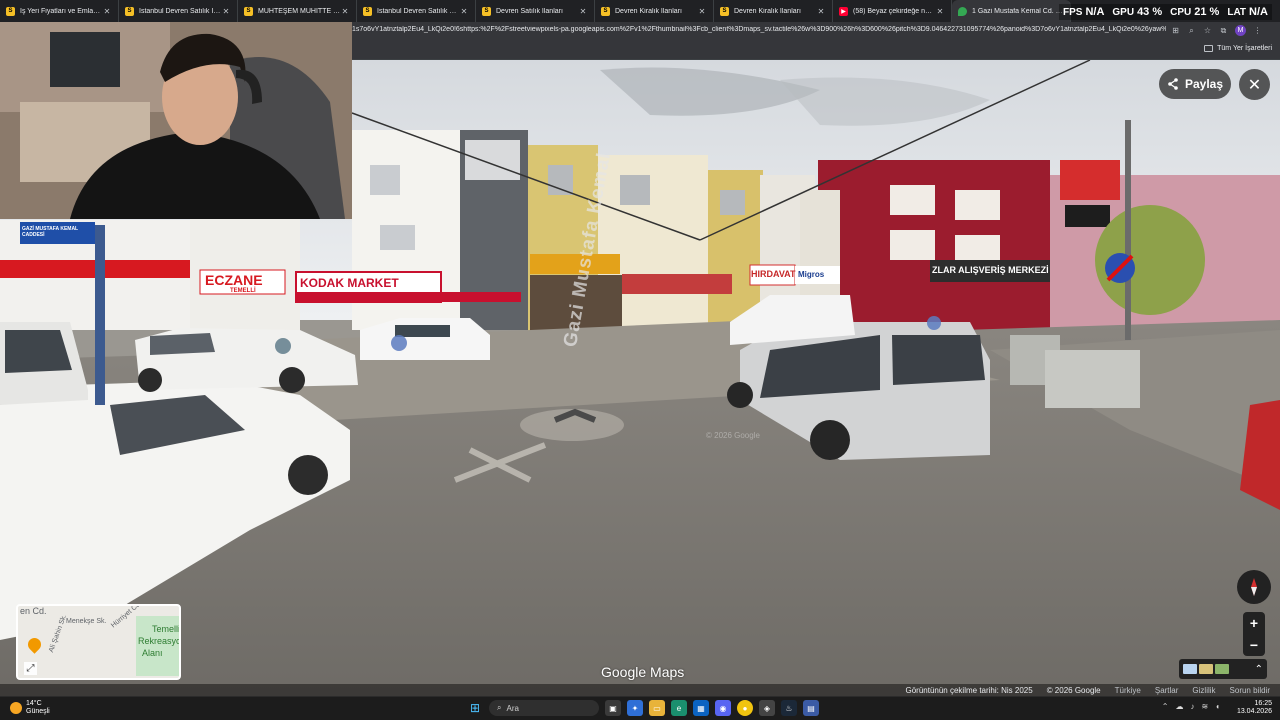 The height and width of the screenshot is (720, 1280). I want to click on tab-title: İş Yeri Fiyatları ve Emlak İlanları, so click(61, 11).